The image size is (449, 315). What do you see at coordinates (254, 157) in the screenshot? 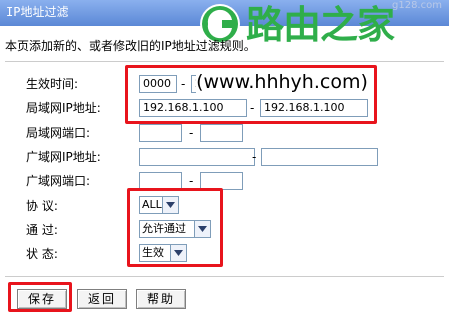
I see `wan-ip-dash: -` at bounding box center [254, 157].